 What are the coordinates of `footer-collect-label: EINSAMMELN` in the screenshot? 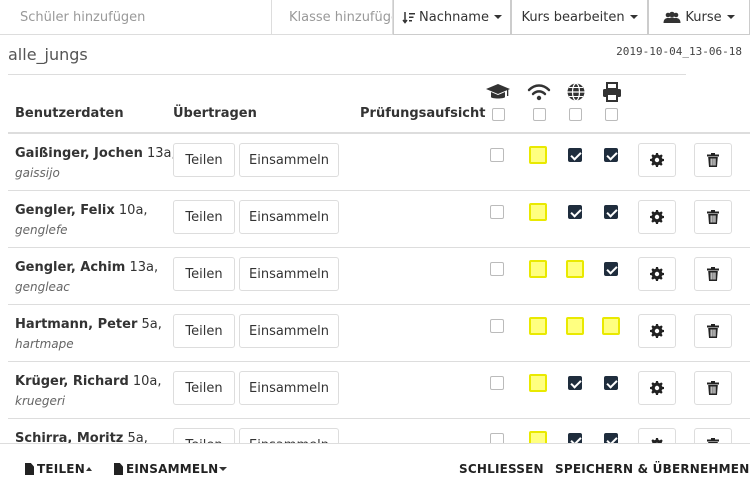 It's located at (172, 469).